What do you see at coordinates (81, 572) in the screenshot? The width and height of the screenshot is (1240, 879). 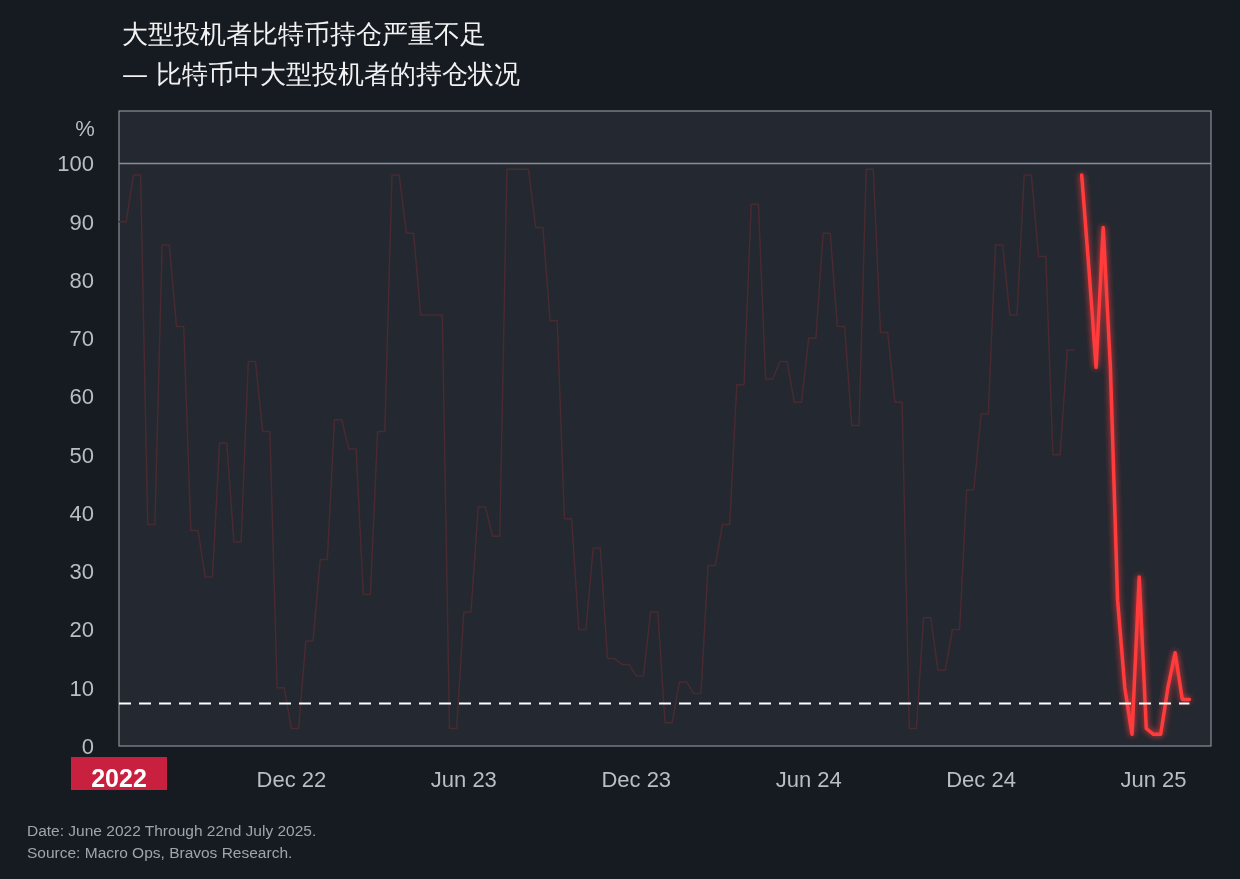 I see `y-tick-label: 30` at bounding box center [81, 572].